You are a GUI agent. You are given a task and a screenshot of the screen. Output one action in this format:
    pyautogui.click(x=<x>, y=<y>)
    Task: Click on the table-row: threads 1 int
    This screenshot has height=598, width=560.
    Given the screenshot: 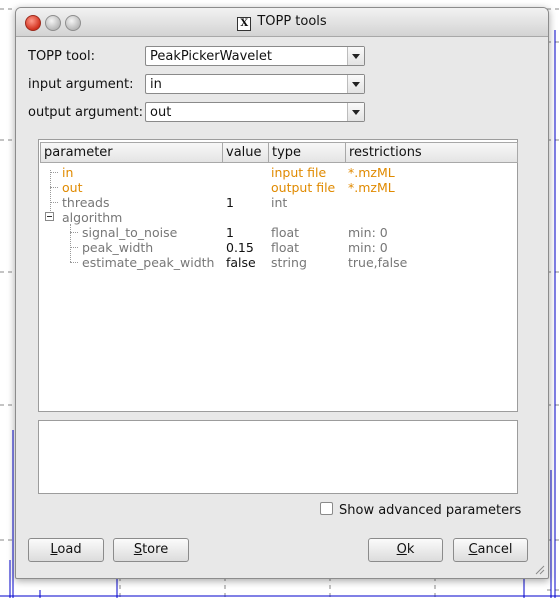 What is the action you would take?
    pyautogui.click(x=278, y=202)
    